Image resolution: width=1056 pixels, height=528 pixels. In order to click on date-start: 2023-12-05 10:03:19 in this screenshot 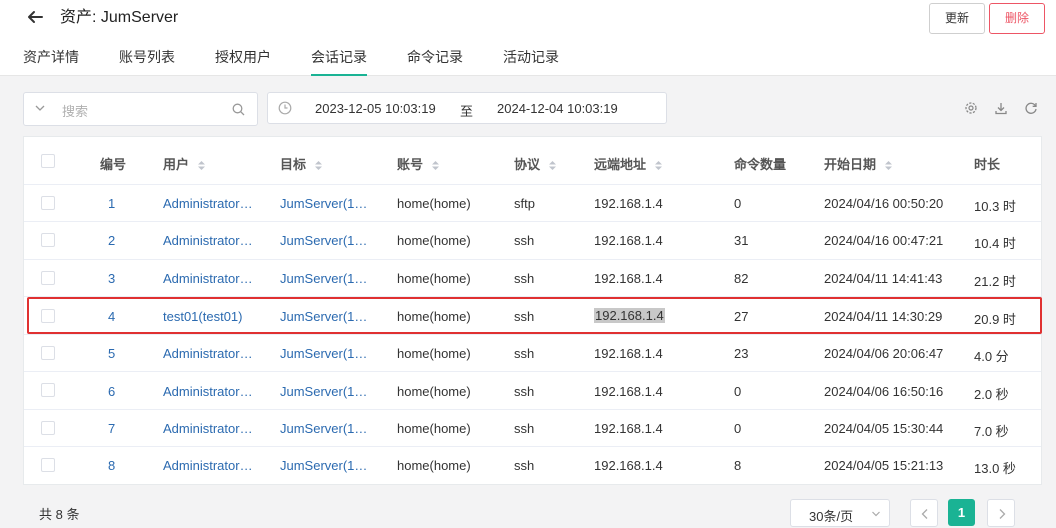, I will do `click(375, 108)`.